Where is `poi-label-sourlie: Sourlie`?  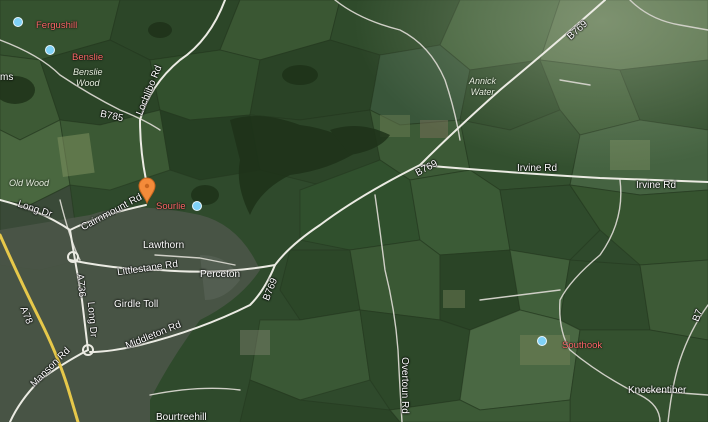
poi-label-sourlie: Sourlie is located at coordinates (171, 206).